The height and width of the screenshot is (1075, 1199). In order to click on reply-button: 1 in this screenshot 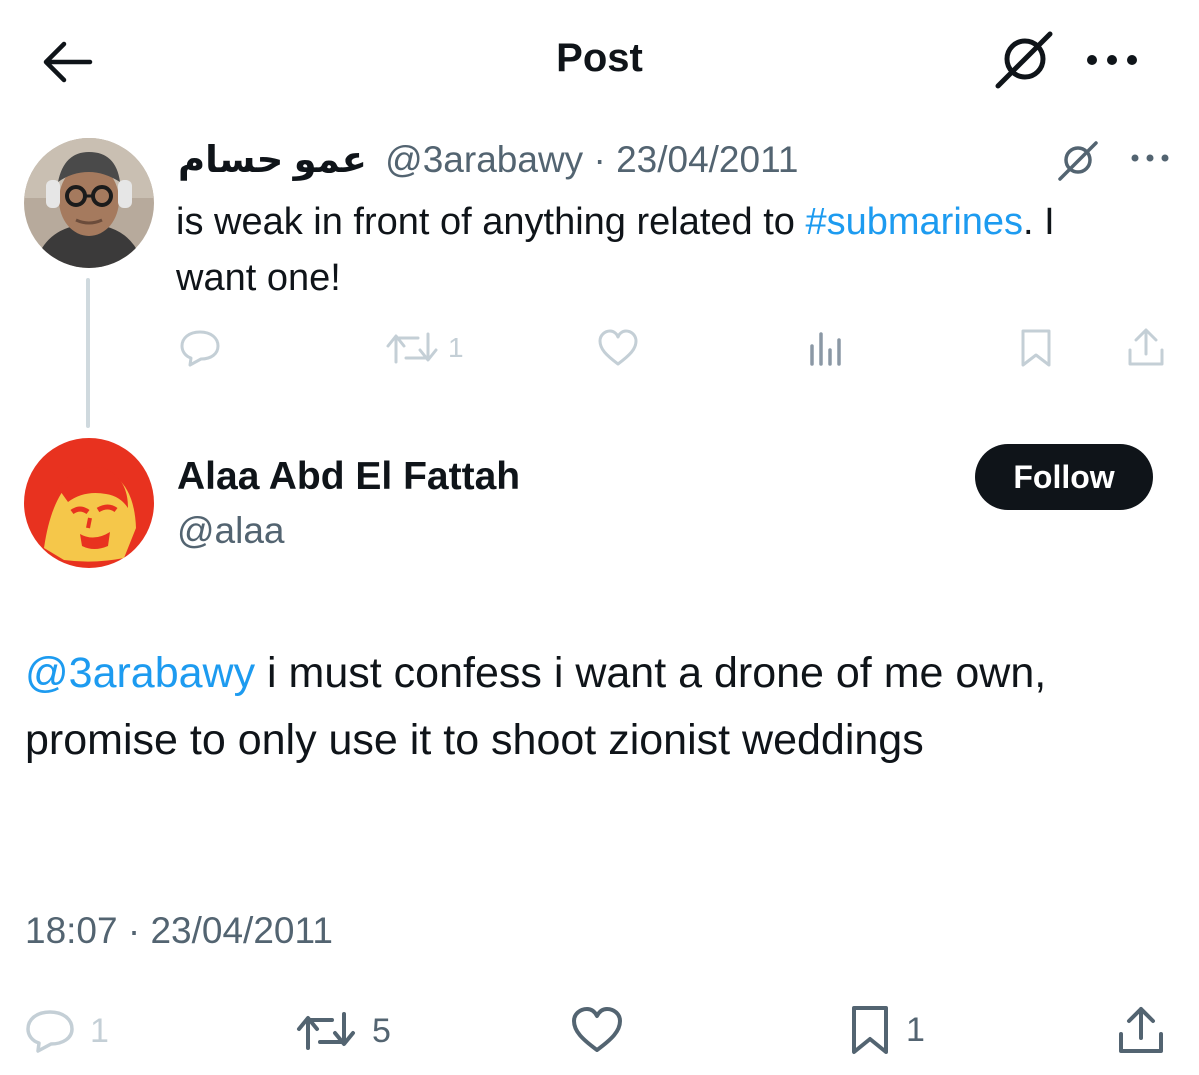, I will do `click(66, 1031)`.